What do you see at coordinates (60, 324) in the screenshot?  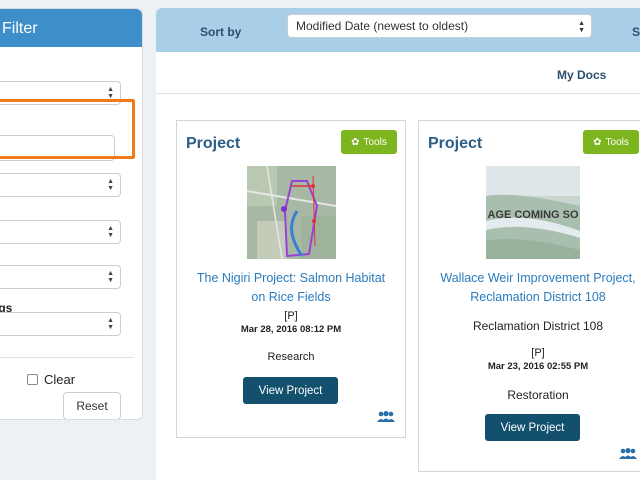 I see `filter-select-5: ▲ ▼` at bounding box center [60, 324].